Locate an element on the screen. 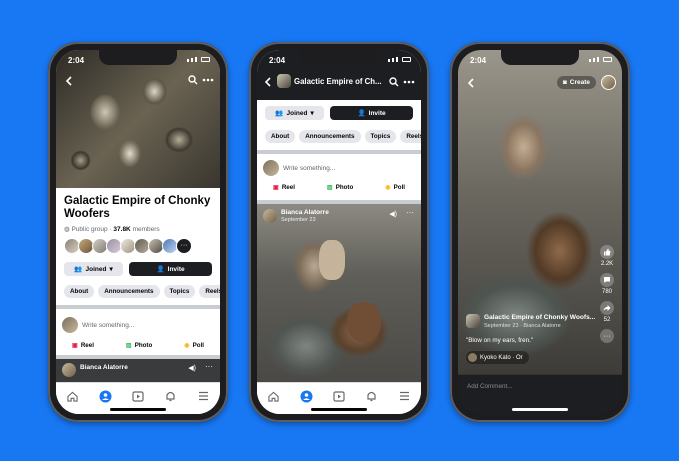  camera-icon: ◙ is located at coordinates (564, 82).